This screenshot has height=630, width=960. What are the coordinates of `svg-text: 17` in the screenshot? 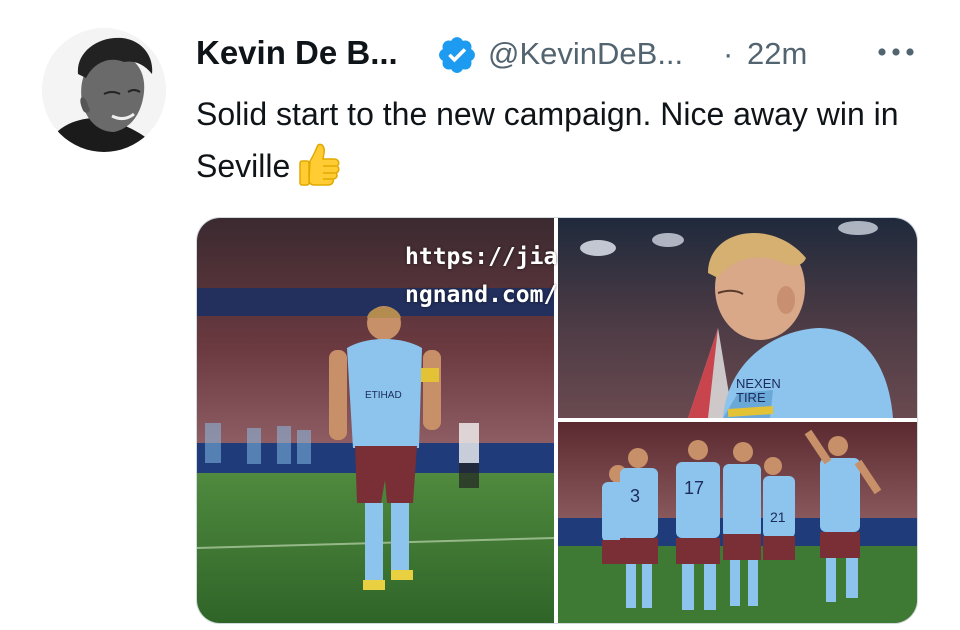 It's located at (694, 488).